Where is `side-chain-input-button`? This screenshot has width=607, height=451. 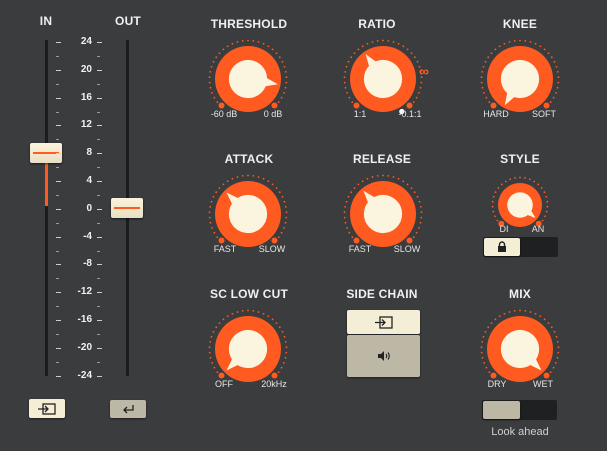
side-chain-input-button is located at coordinates (383, 322).